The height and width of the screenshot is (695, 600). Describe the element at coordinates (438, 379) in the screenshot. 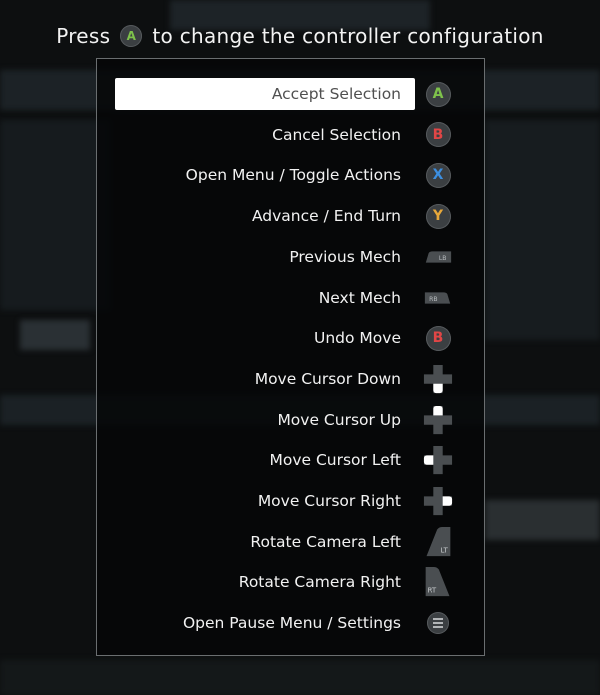

I see `dpad-down-icon` at that location.